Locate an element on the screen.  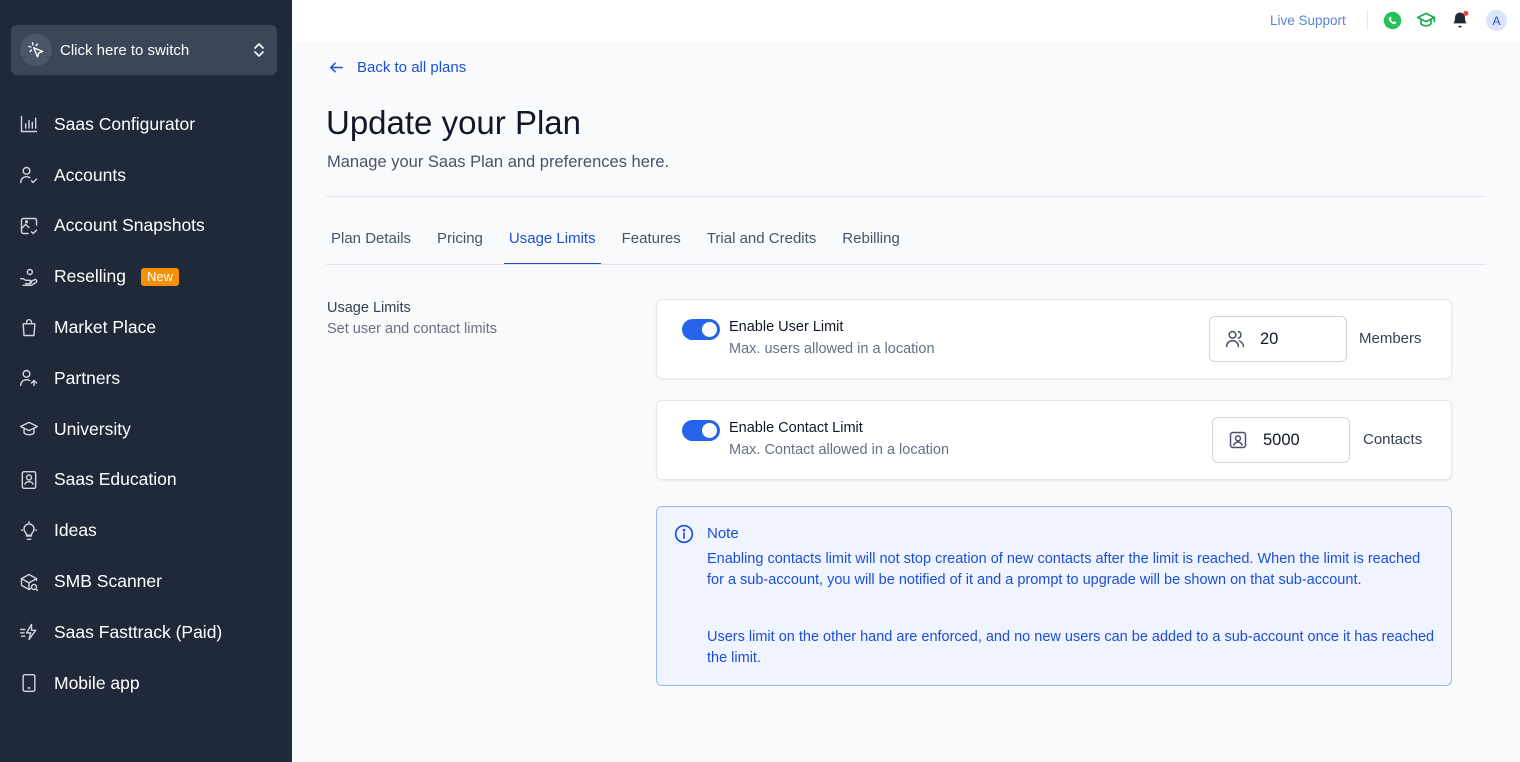
users-icon is located at coordinates (1235, 339).